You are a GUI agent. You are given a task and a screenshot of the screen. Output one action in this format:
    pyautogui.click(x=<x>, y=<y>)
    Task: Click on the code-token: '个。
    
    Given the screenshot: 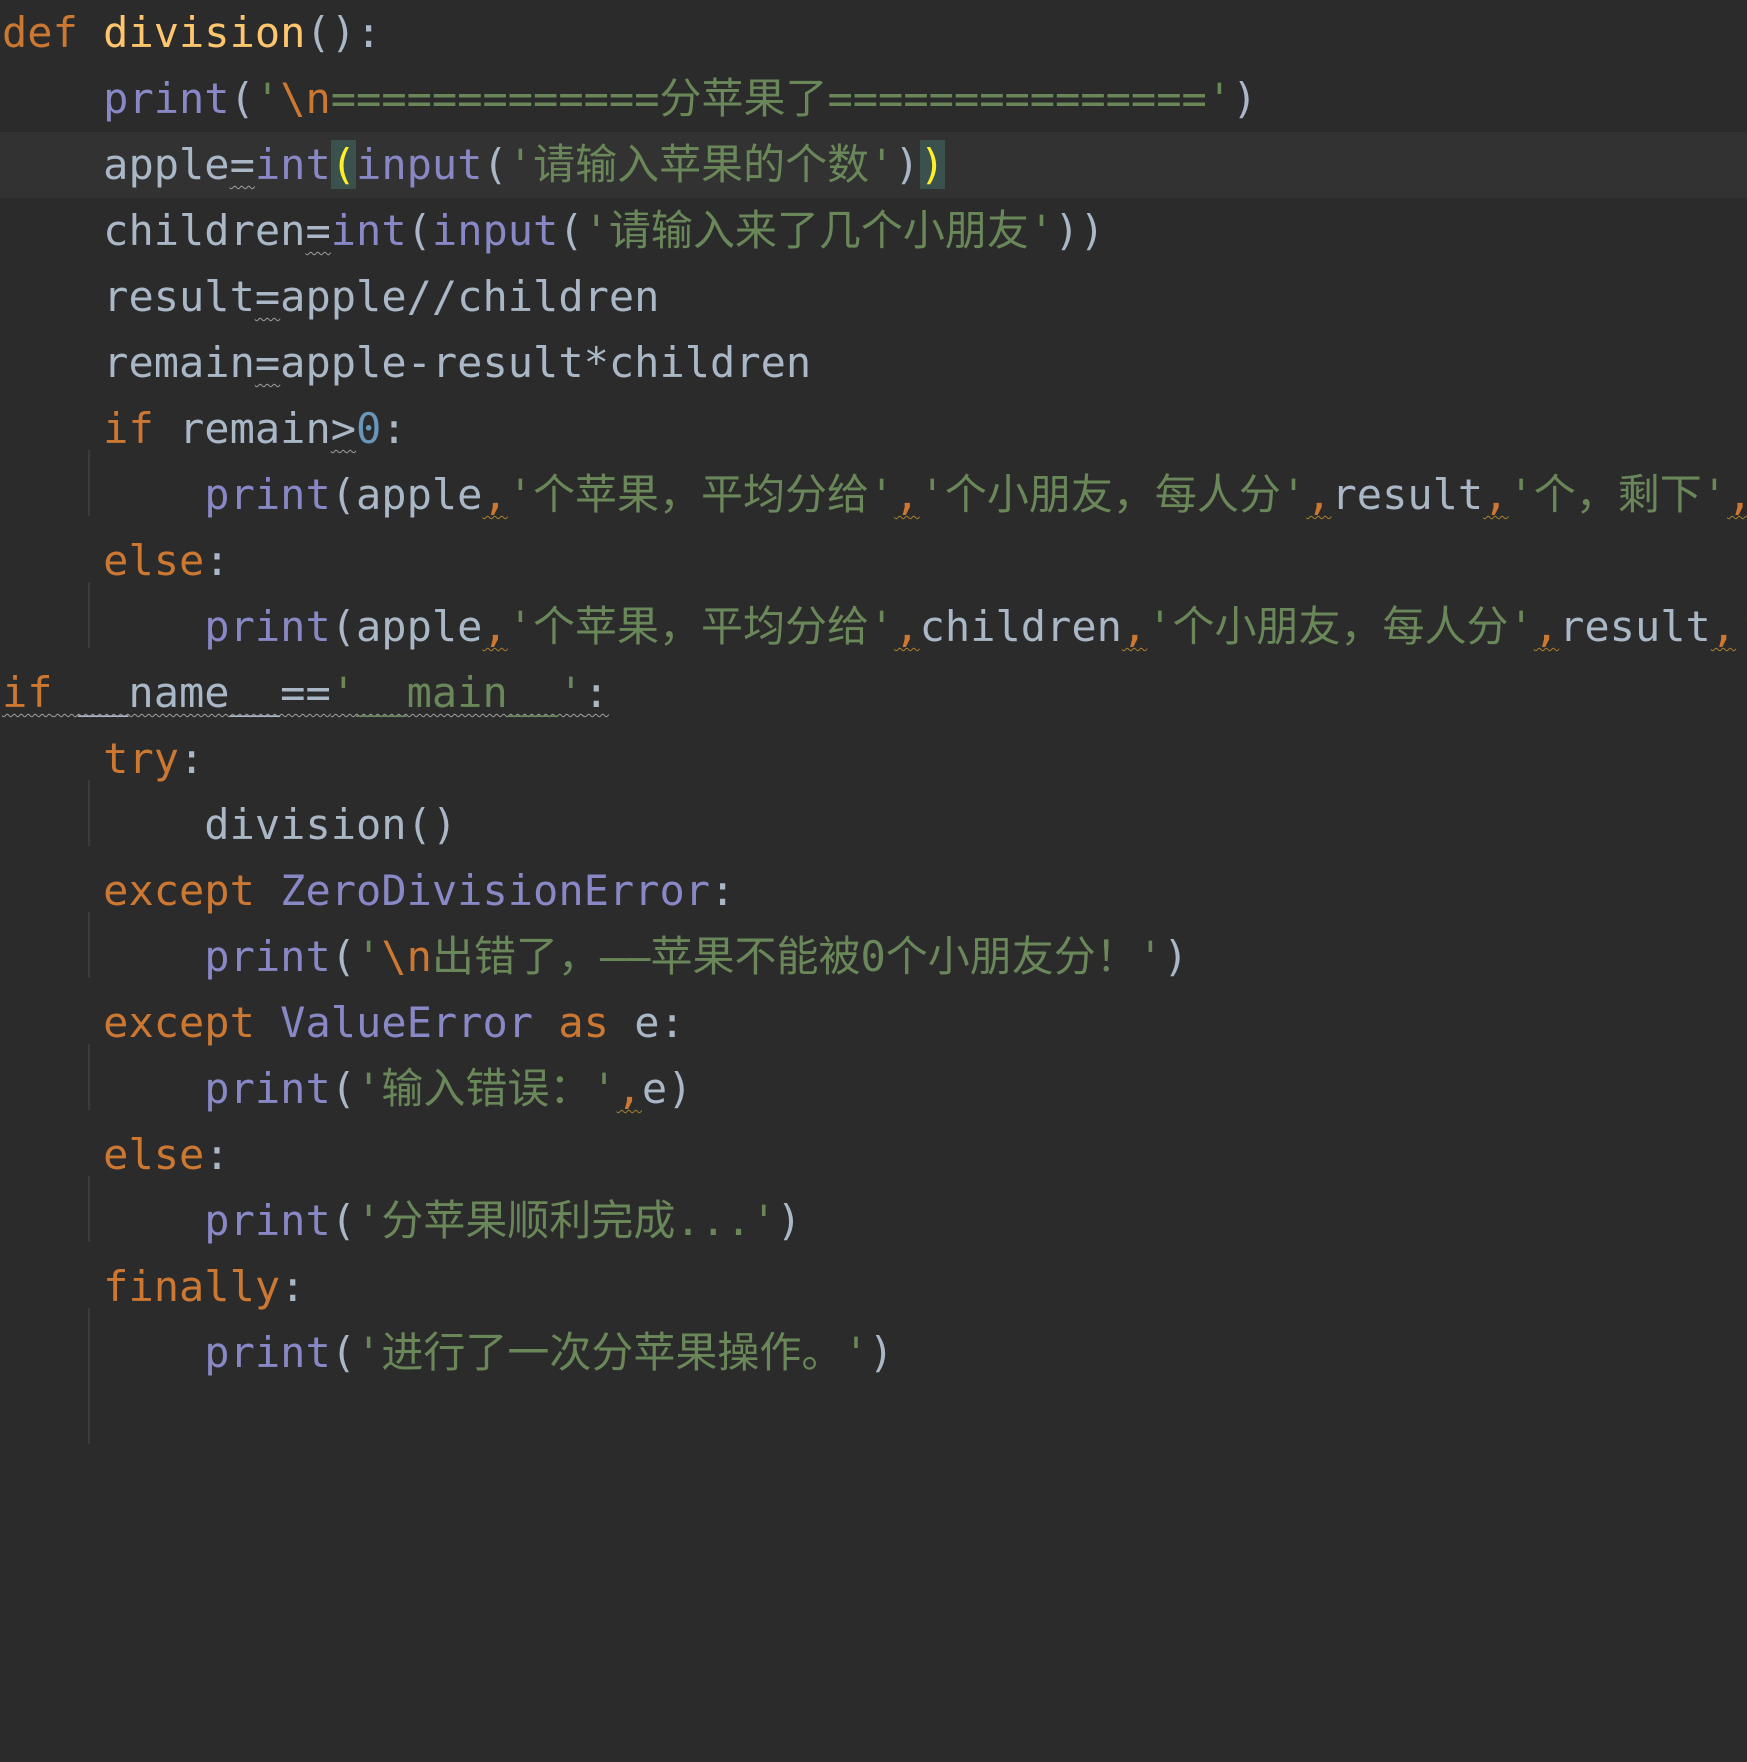 What is the action you would take?
    pyautogui.click(x=1741, y=626)
    